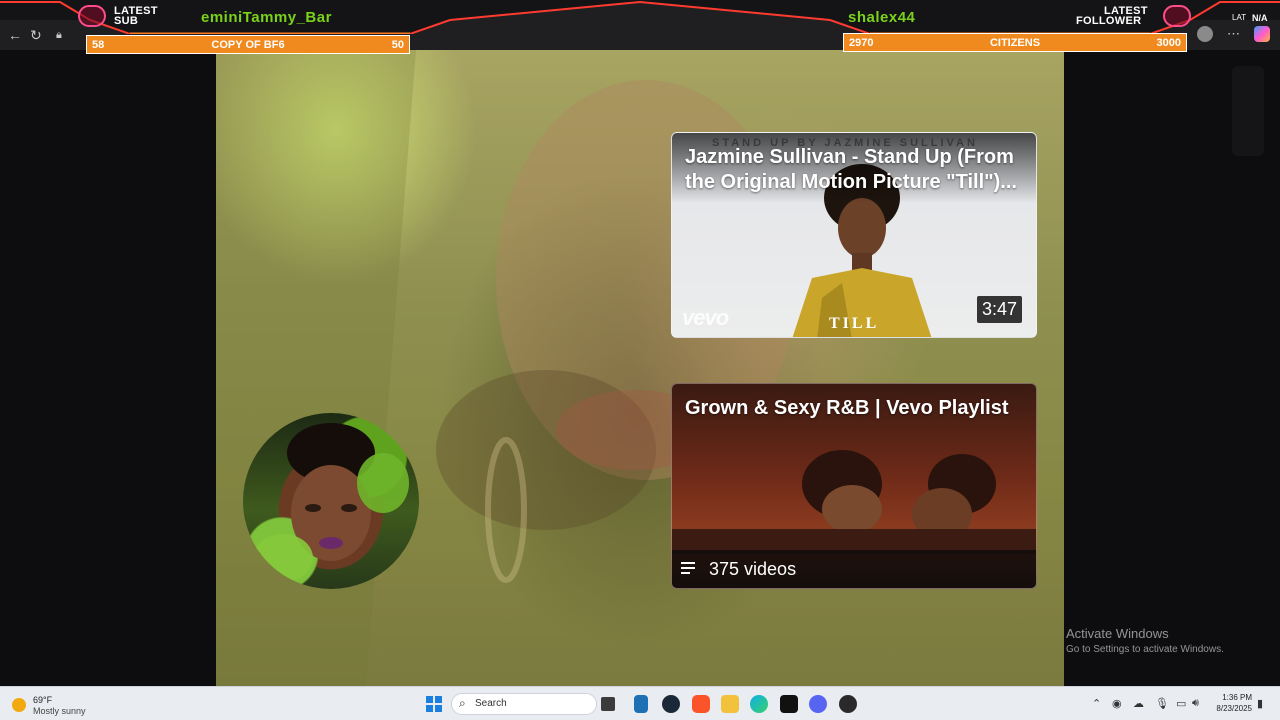  Describe the element at coordinates (759, 704) in the screenshot. I see `edge-icon` at that location.